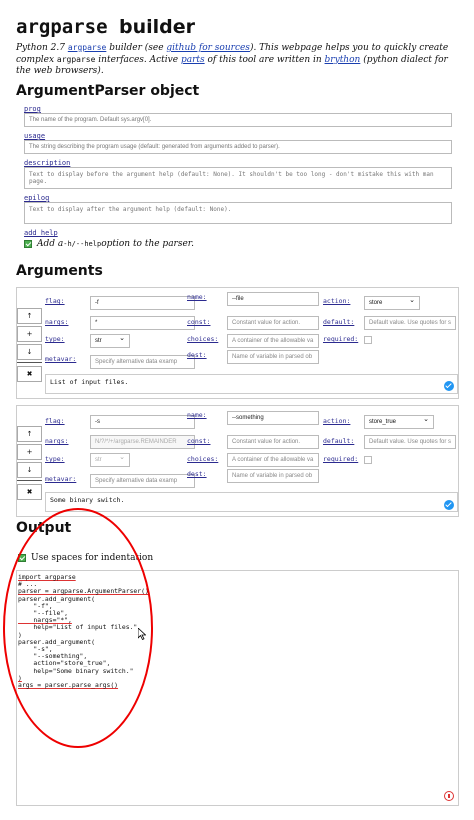  I want to click on description-label: description, so click(47, 163).